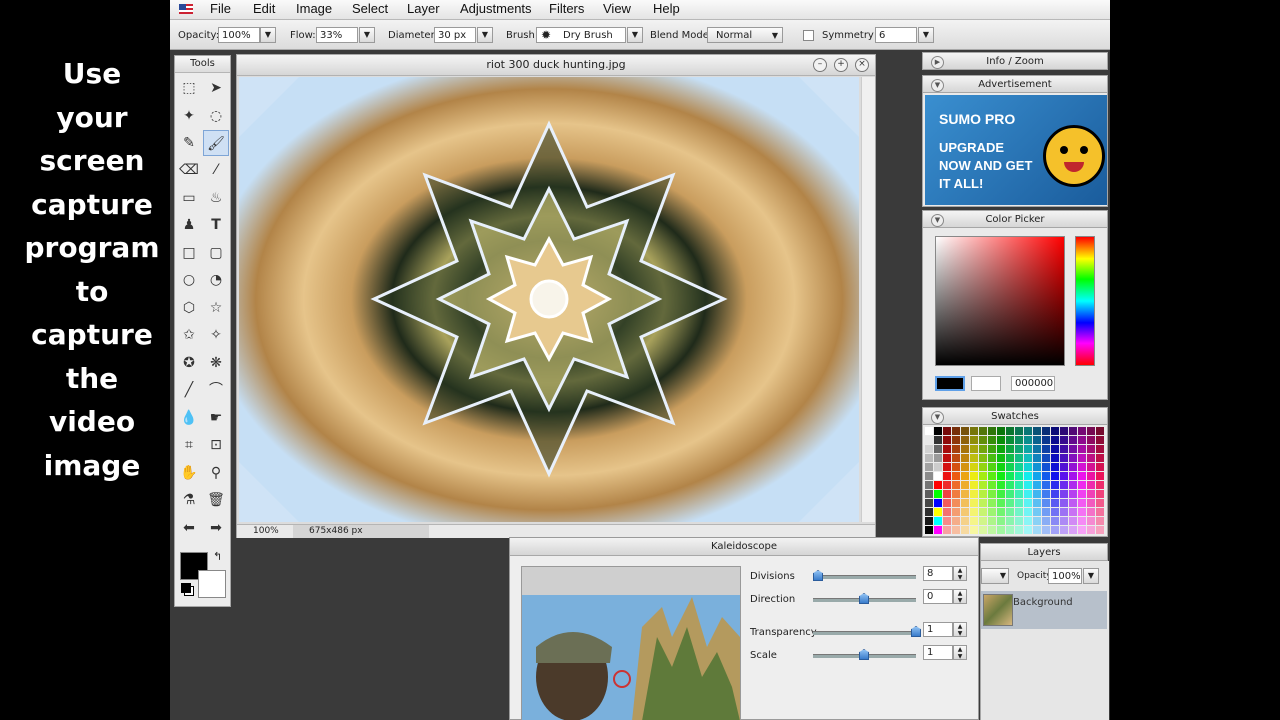 This screenshot has height=720, width=1280. What do you see at coordinates (239, 35) in the screenshot?
I see `opacity-input: 100%` at bounding box center [239, 35].